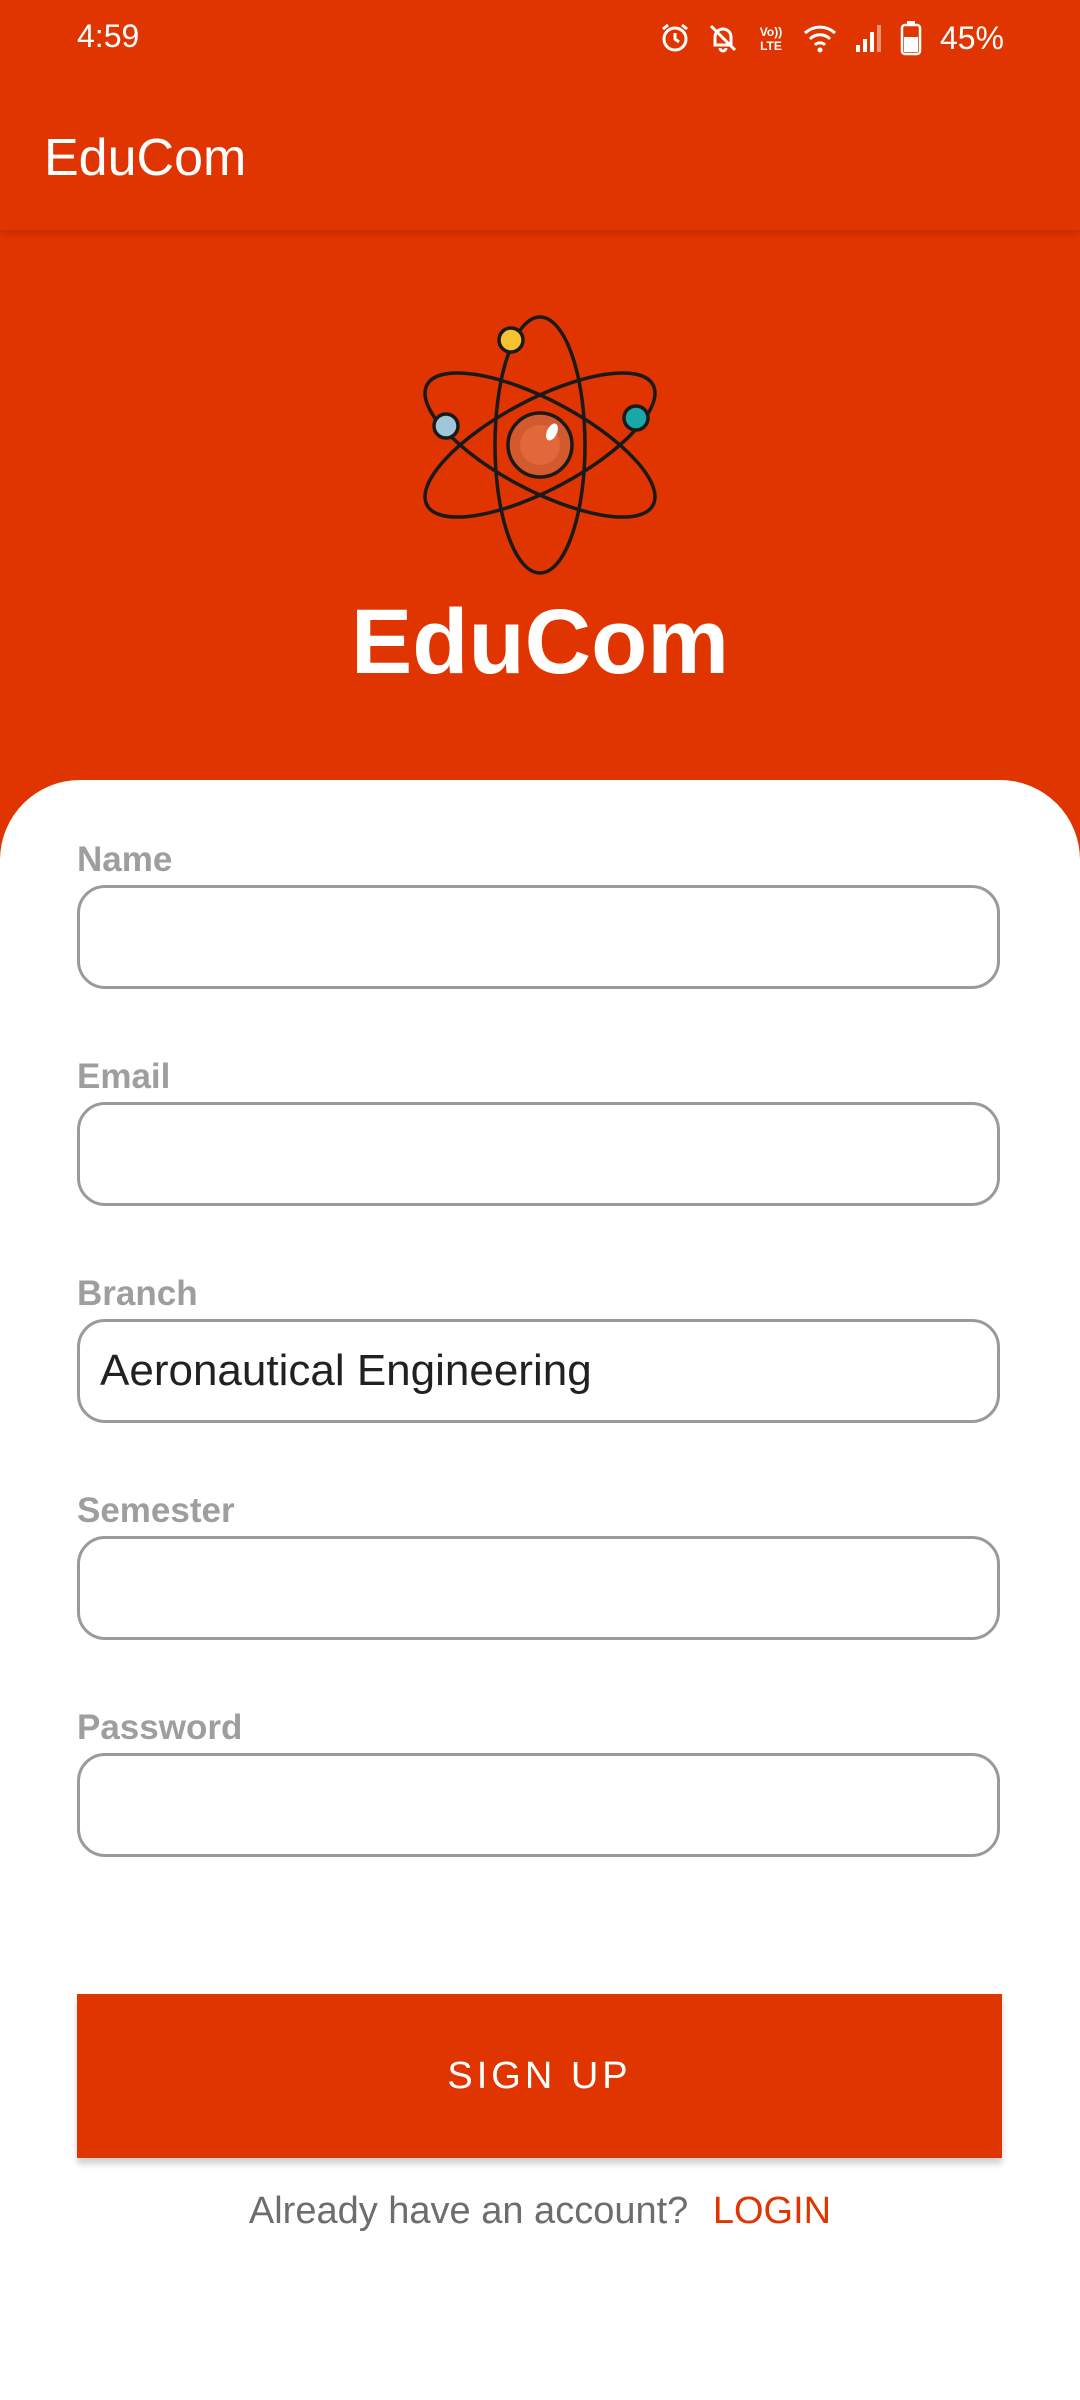 The height and width of the screenshot is (2400, 1080). Describe the element at coordinates (868, 38) in the screenshot. I see `signal-icon` at that location.